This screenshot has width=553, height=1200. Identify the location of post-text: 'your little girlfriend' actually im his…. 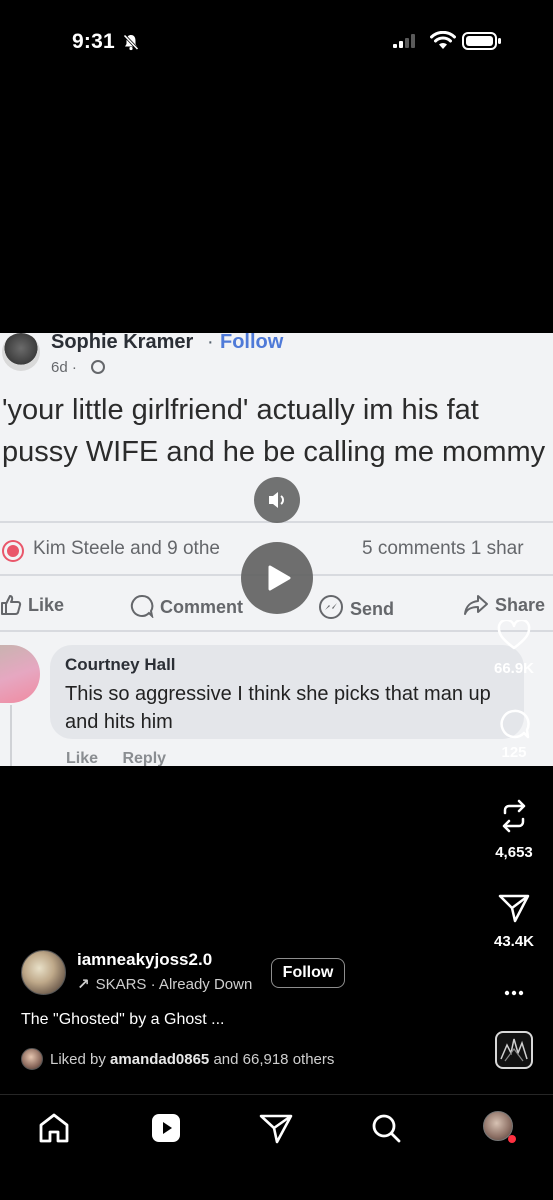
(274, 431).